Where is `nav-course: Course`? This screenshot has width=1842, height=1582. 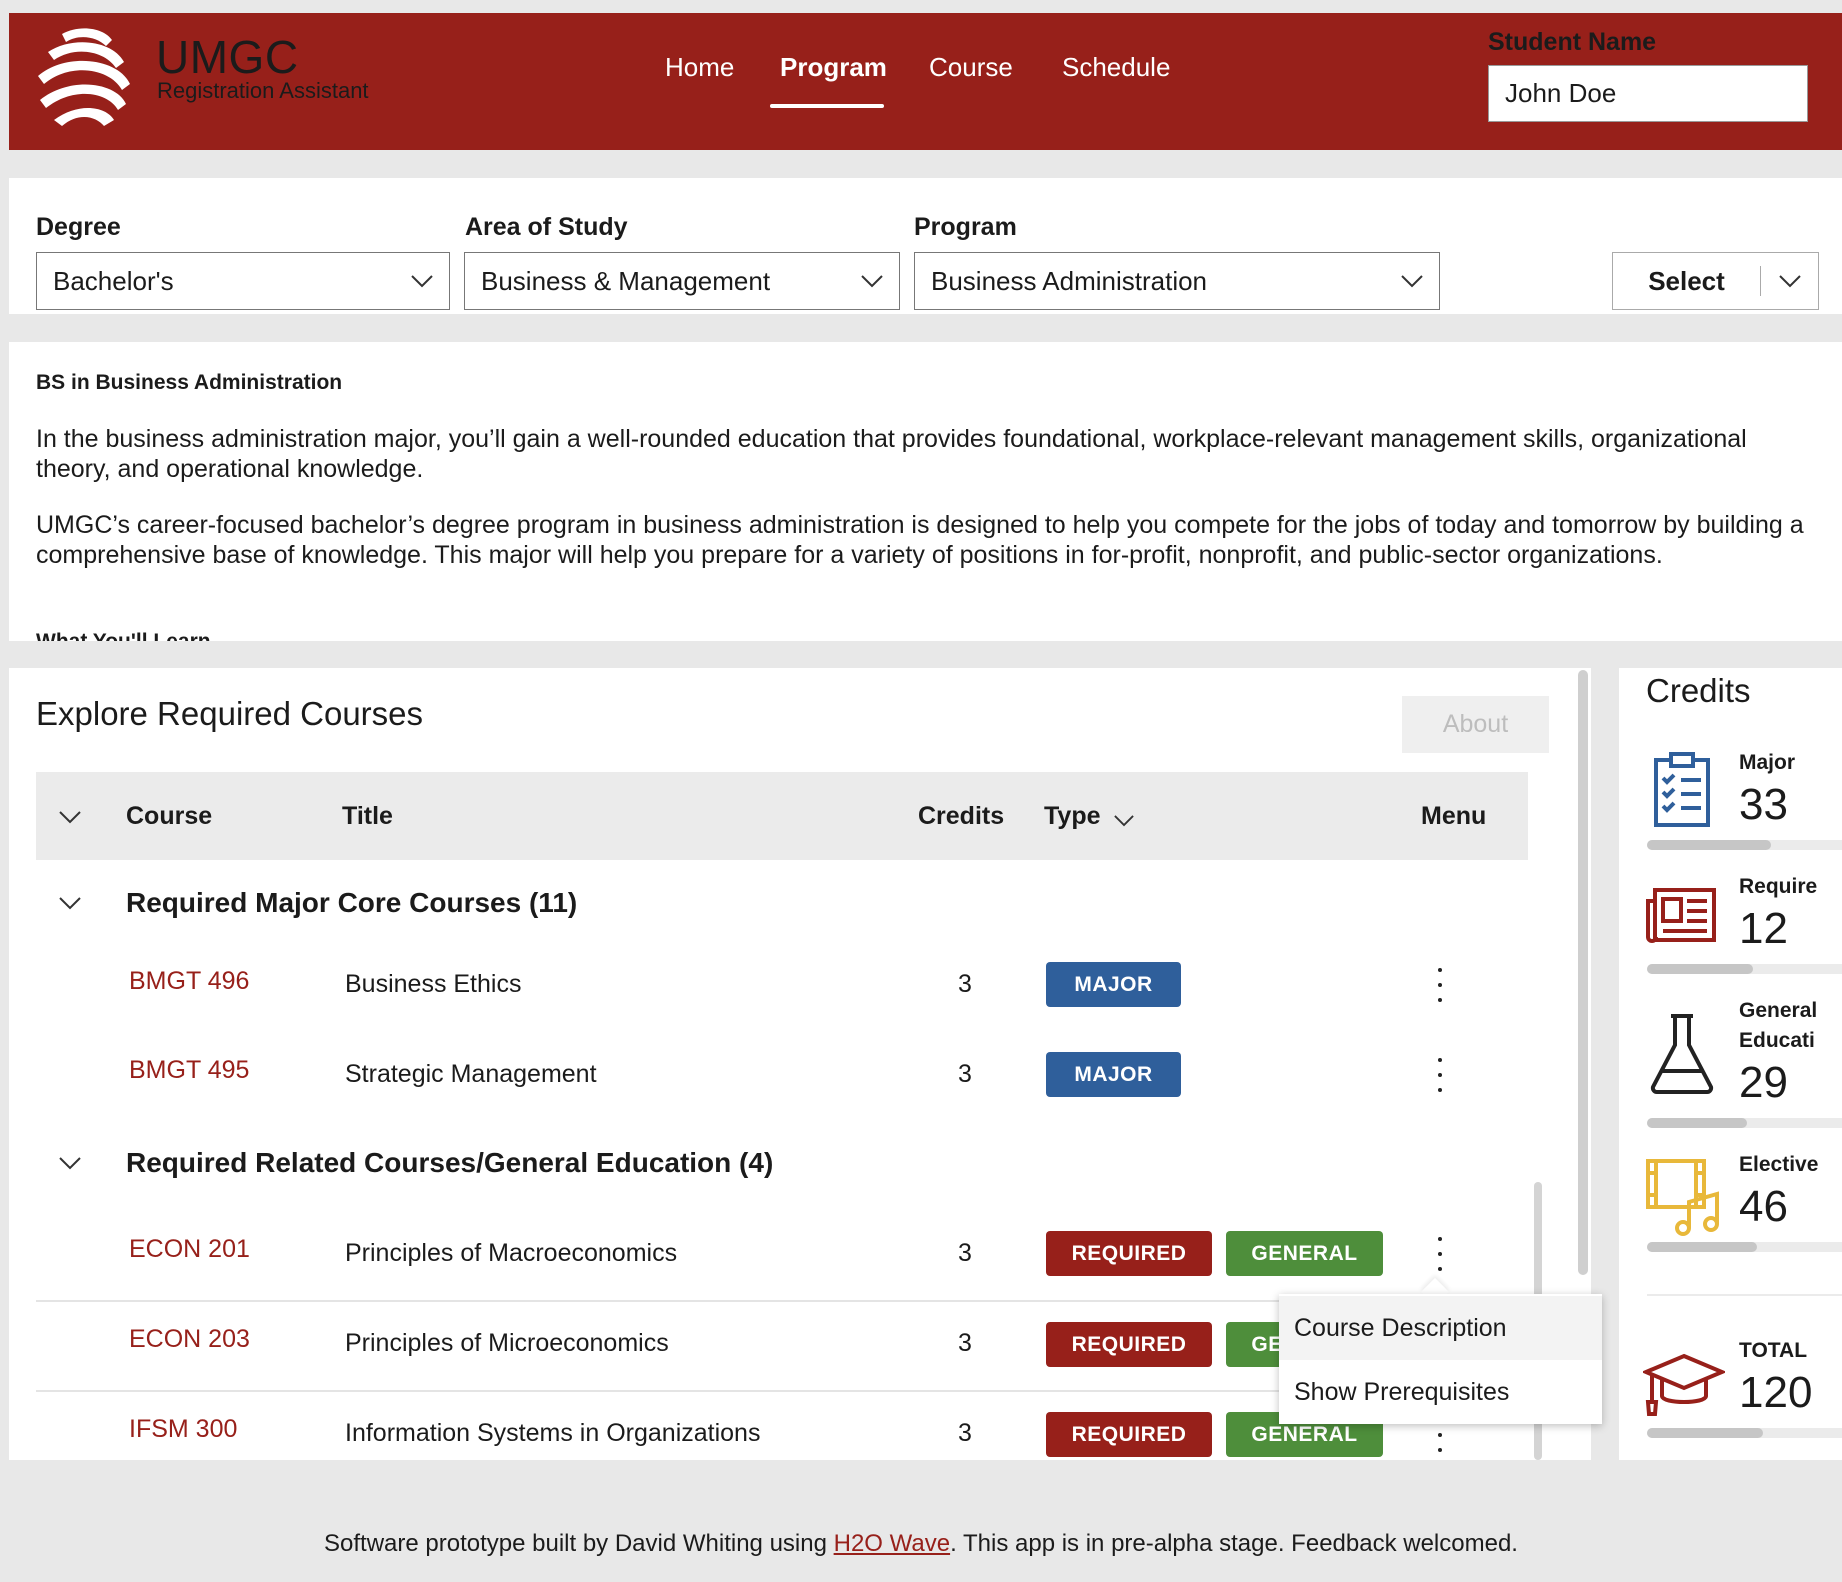
nav-course: Course is located at coordinates (971, 67).